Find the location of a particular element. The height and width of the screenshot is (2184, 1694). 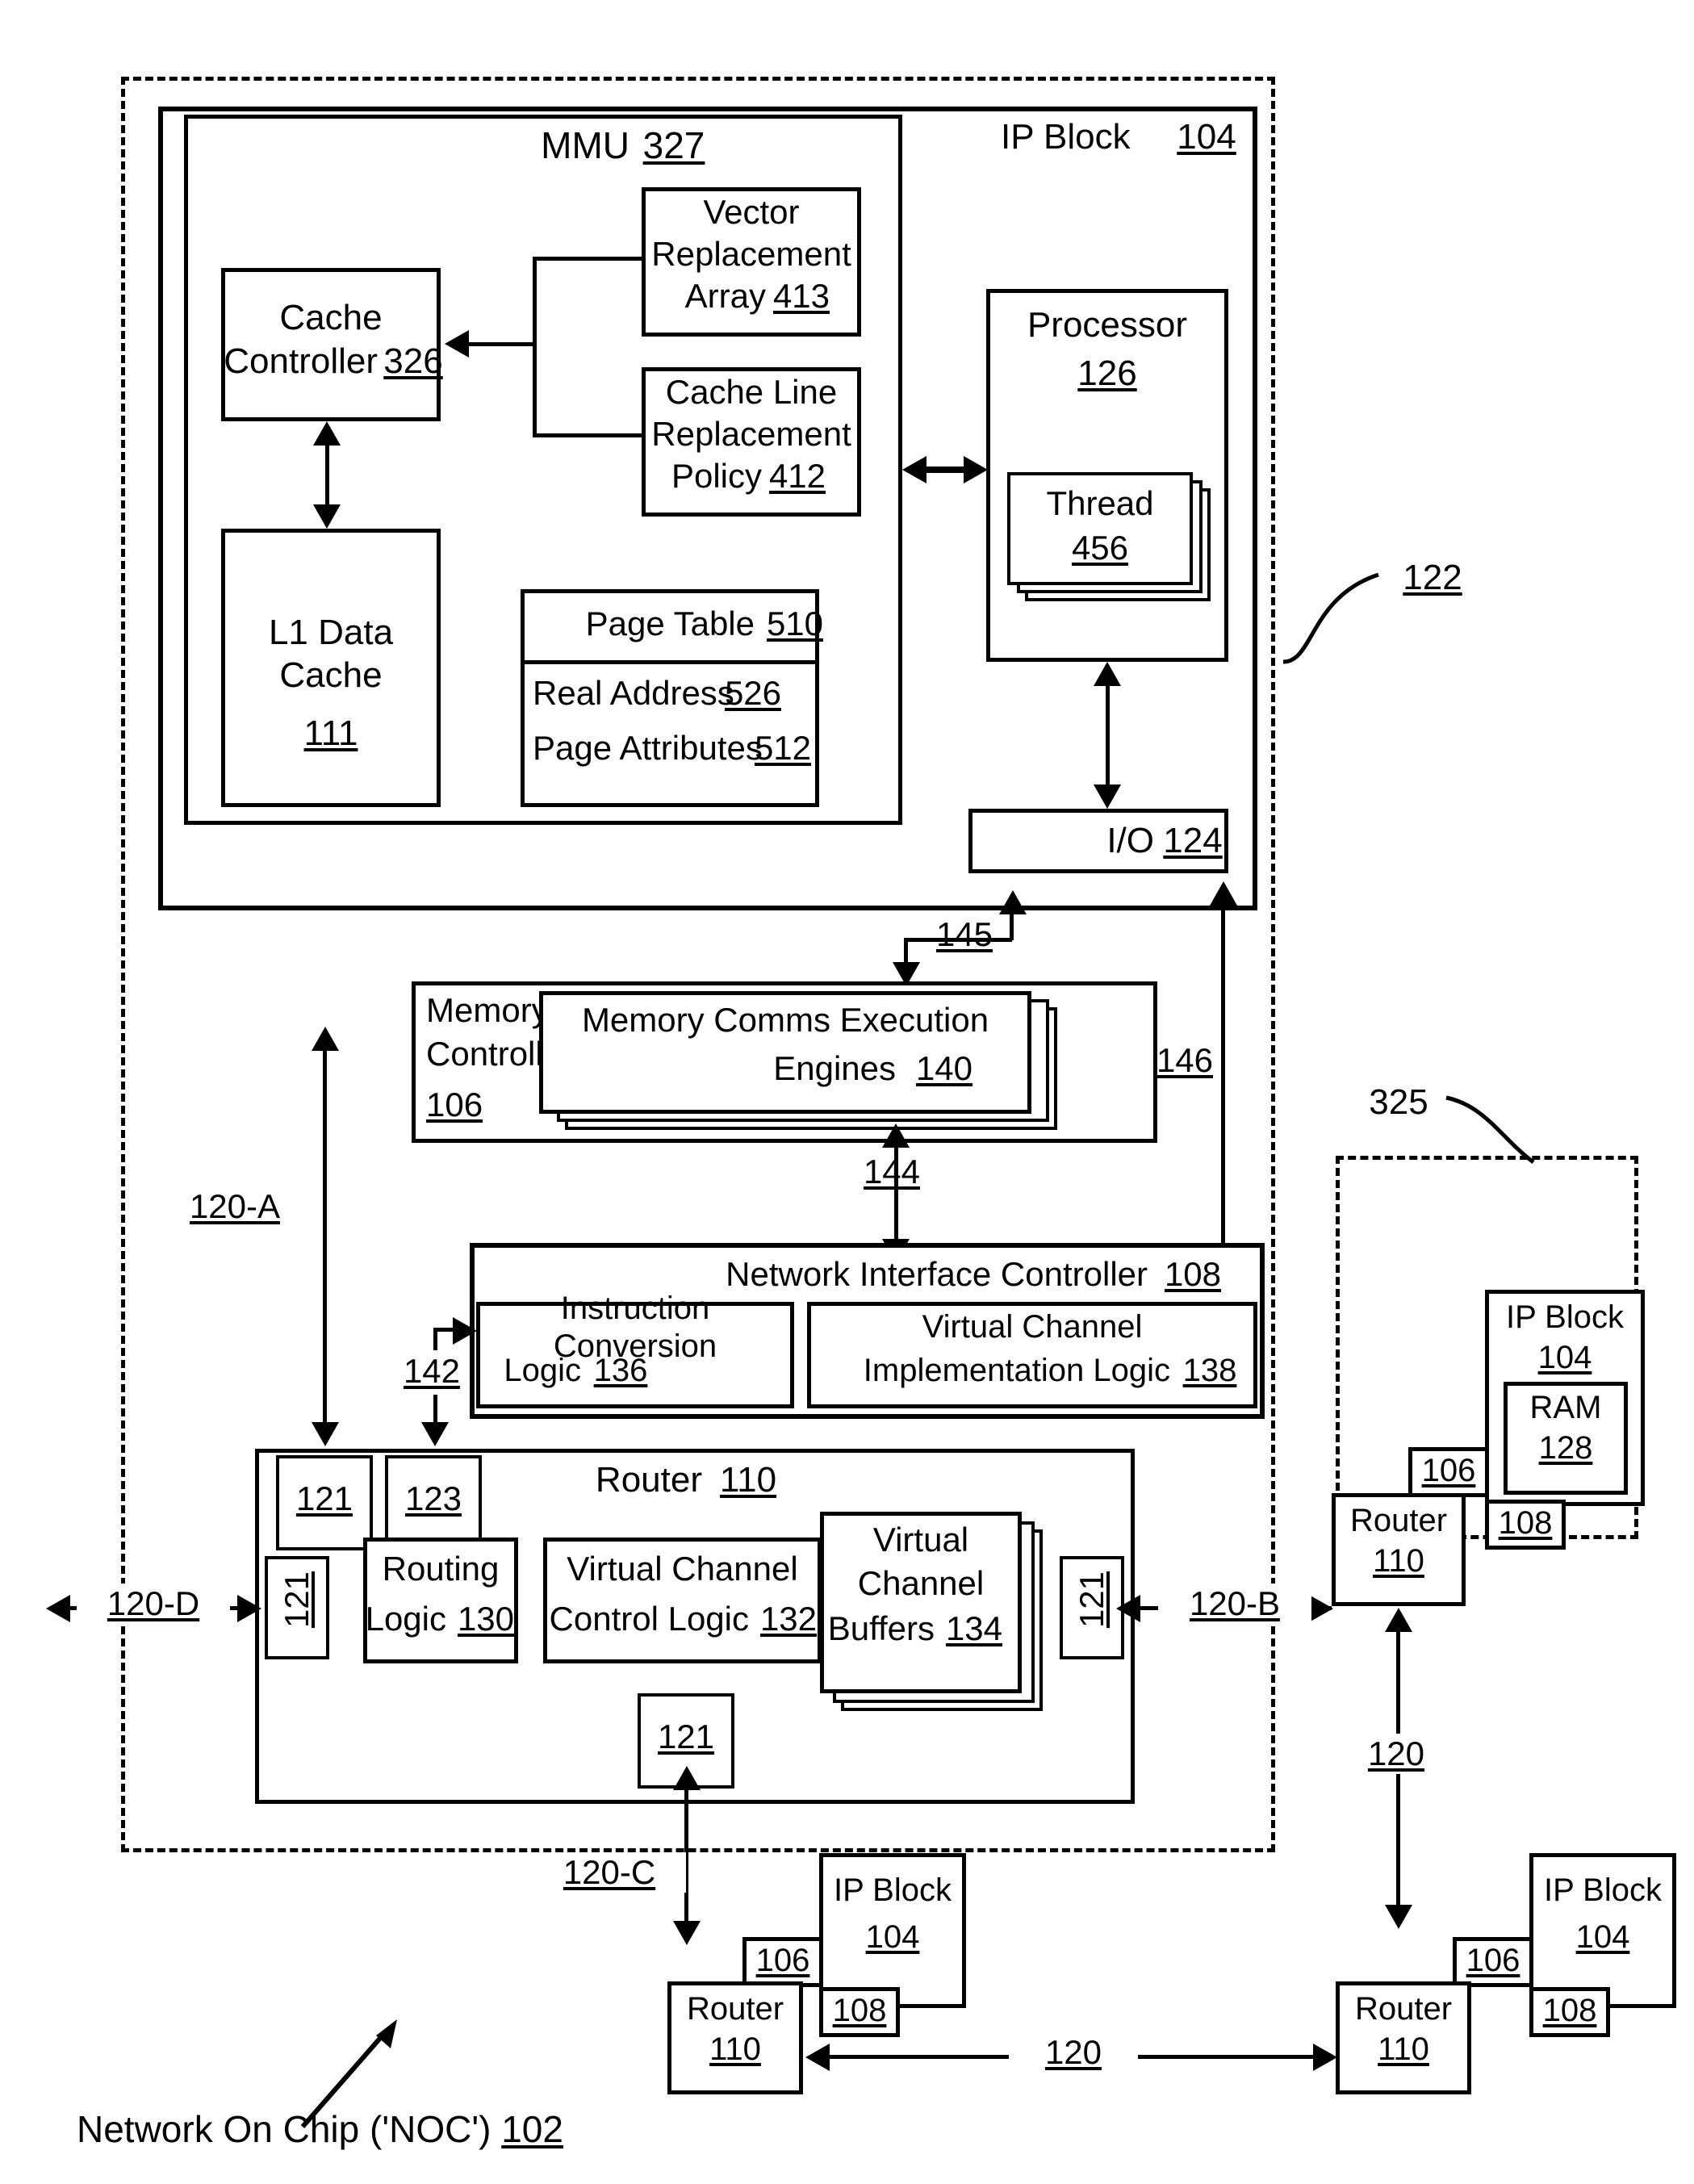

pointer-122-ref: 122 is located at coordinates (1432, 578).